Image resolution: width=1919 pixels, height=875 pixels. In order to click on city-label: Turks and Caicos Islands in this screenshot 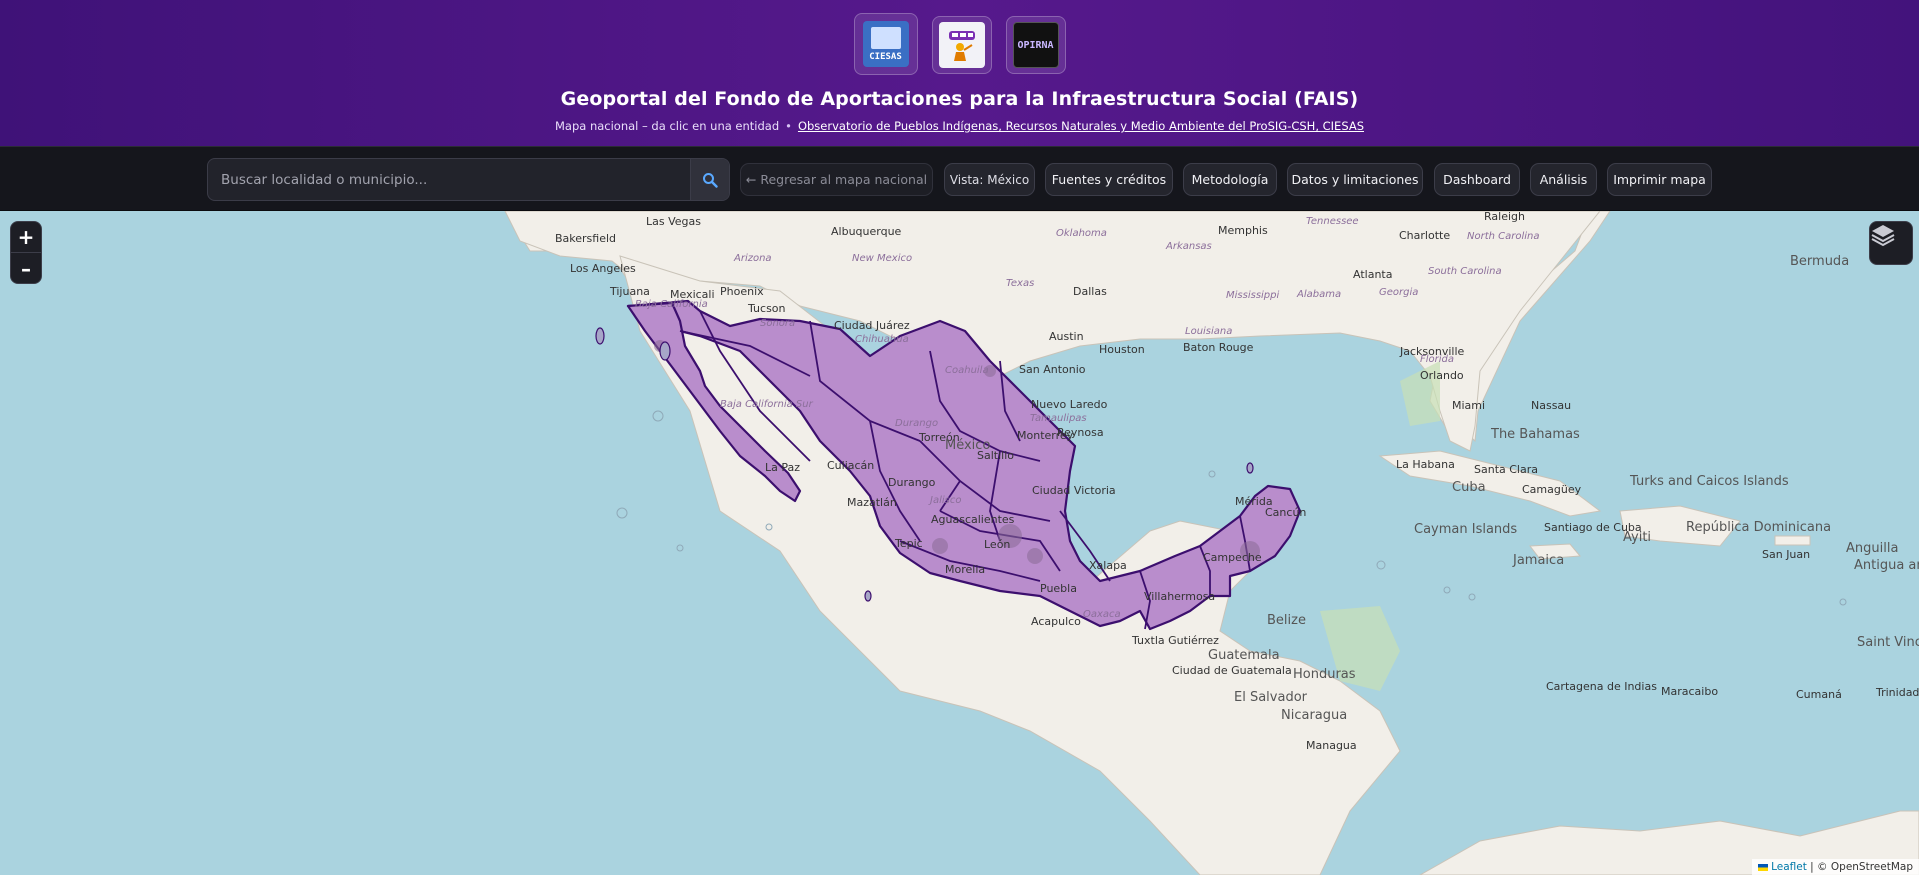, I will do `click(1709, 481)`.